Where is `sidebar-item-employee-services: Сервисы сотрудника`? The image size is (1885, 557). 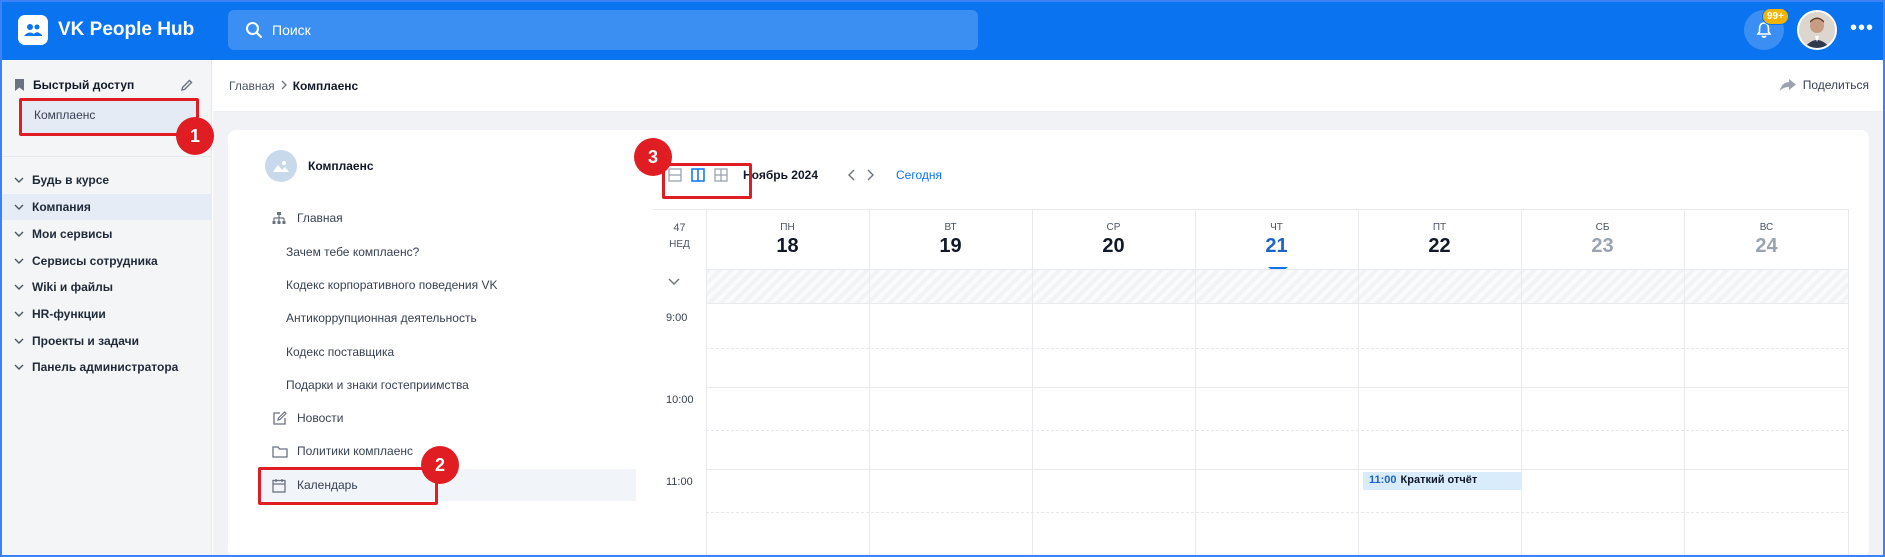 sidebar-item-employee-services: Сервисы сотрудника is located at coordinates (106, 261).